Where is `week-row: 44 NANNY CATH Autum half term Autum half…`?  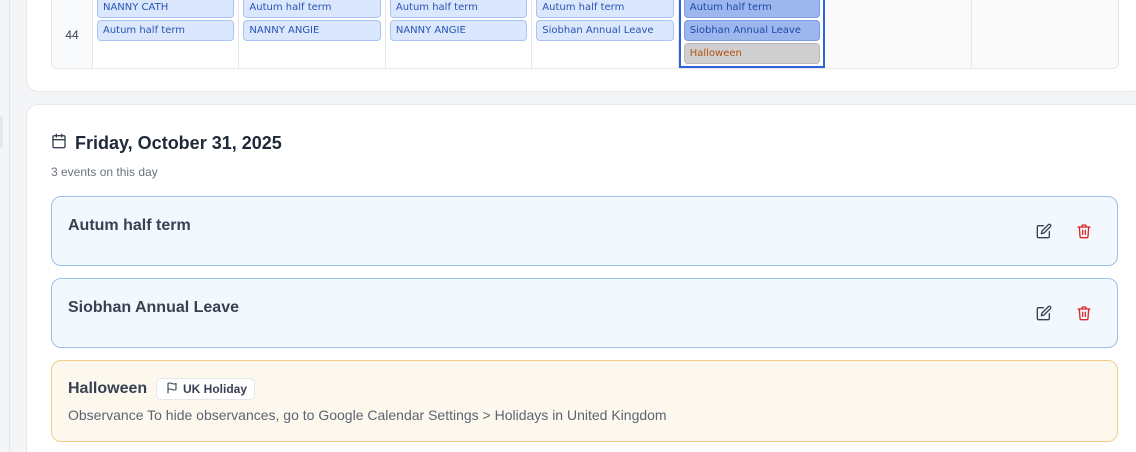
week-row: 44 NANNY CATH Autum half term Autum half… is located at coordinates (585, 34).